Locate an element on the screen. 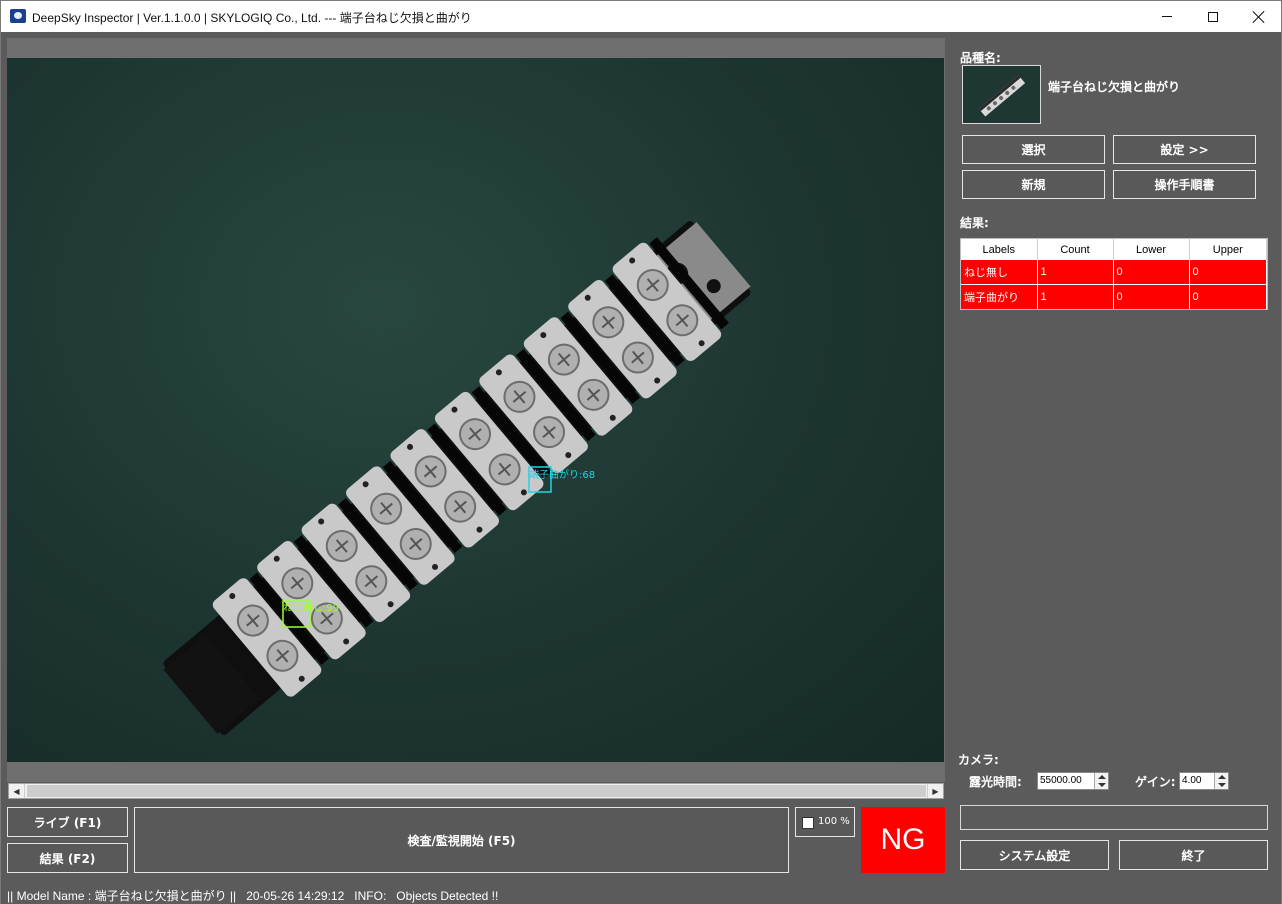  result-button: 結果 (F2) is located at coordinates (67, 858).